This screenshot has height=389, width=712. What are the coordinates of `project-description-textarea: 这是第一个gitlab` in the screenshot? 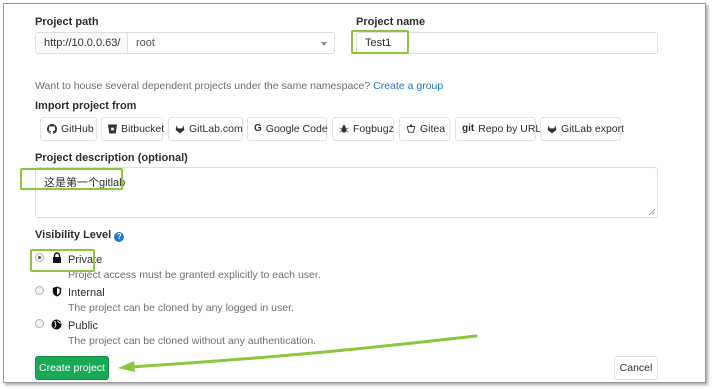 It's located at (346, 192).